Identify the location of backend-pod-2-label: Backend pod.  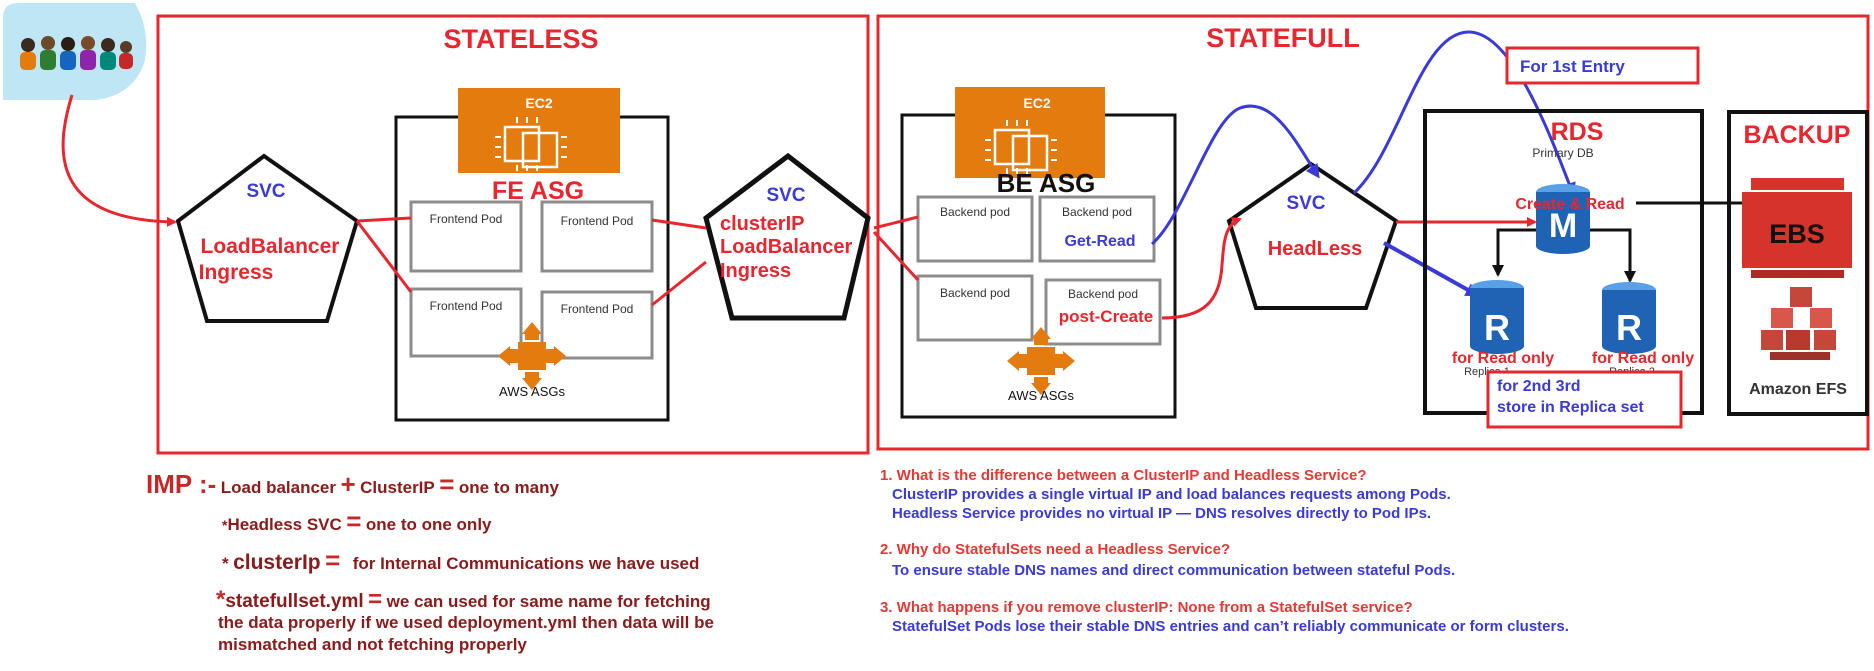
(1097, 212).